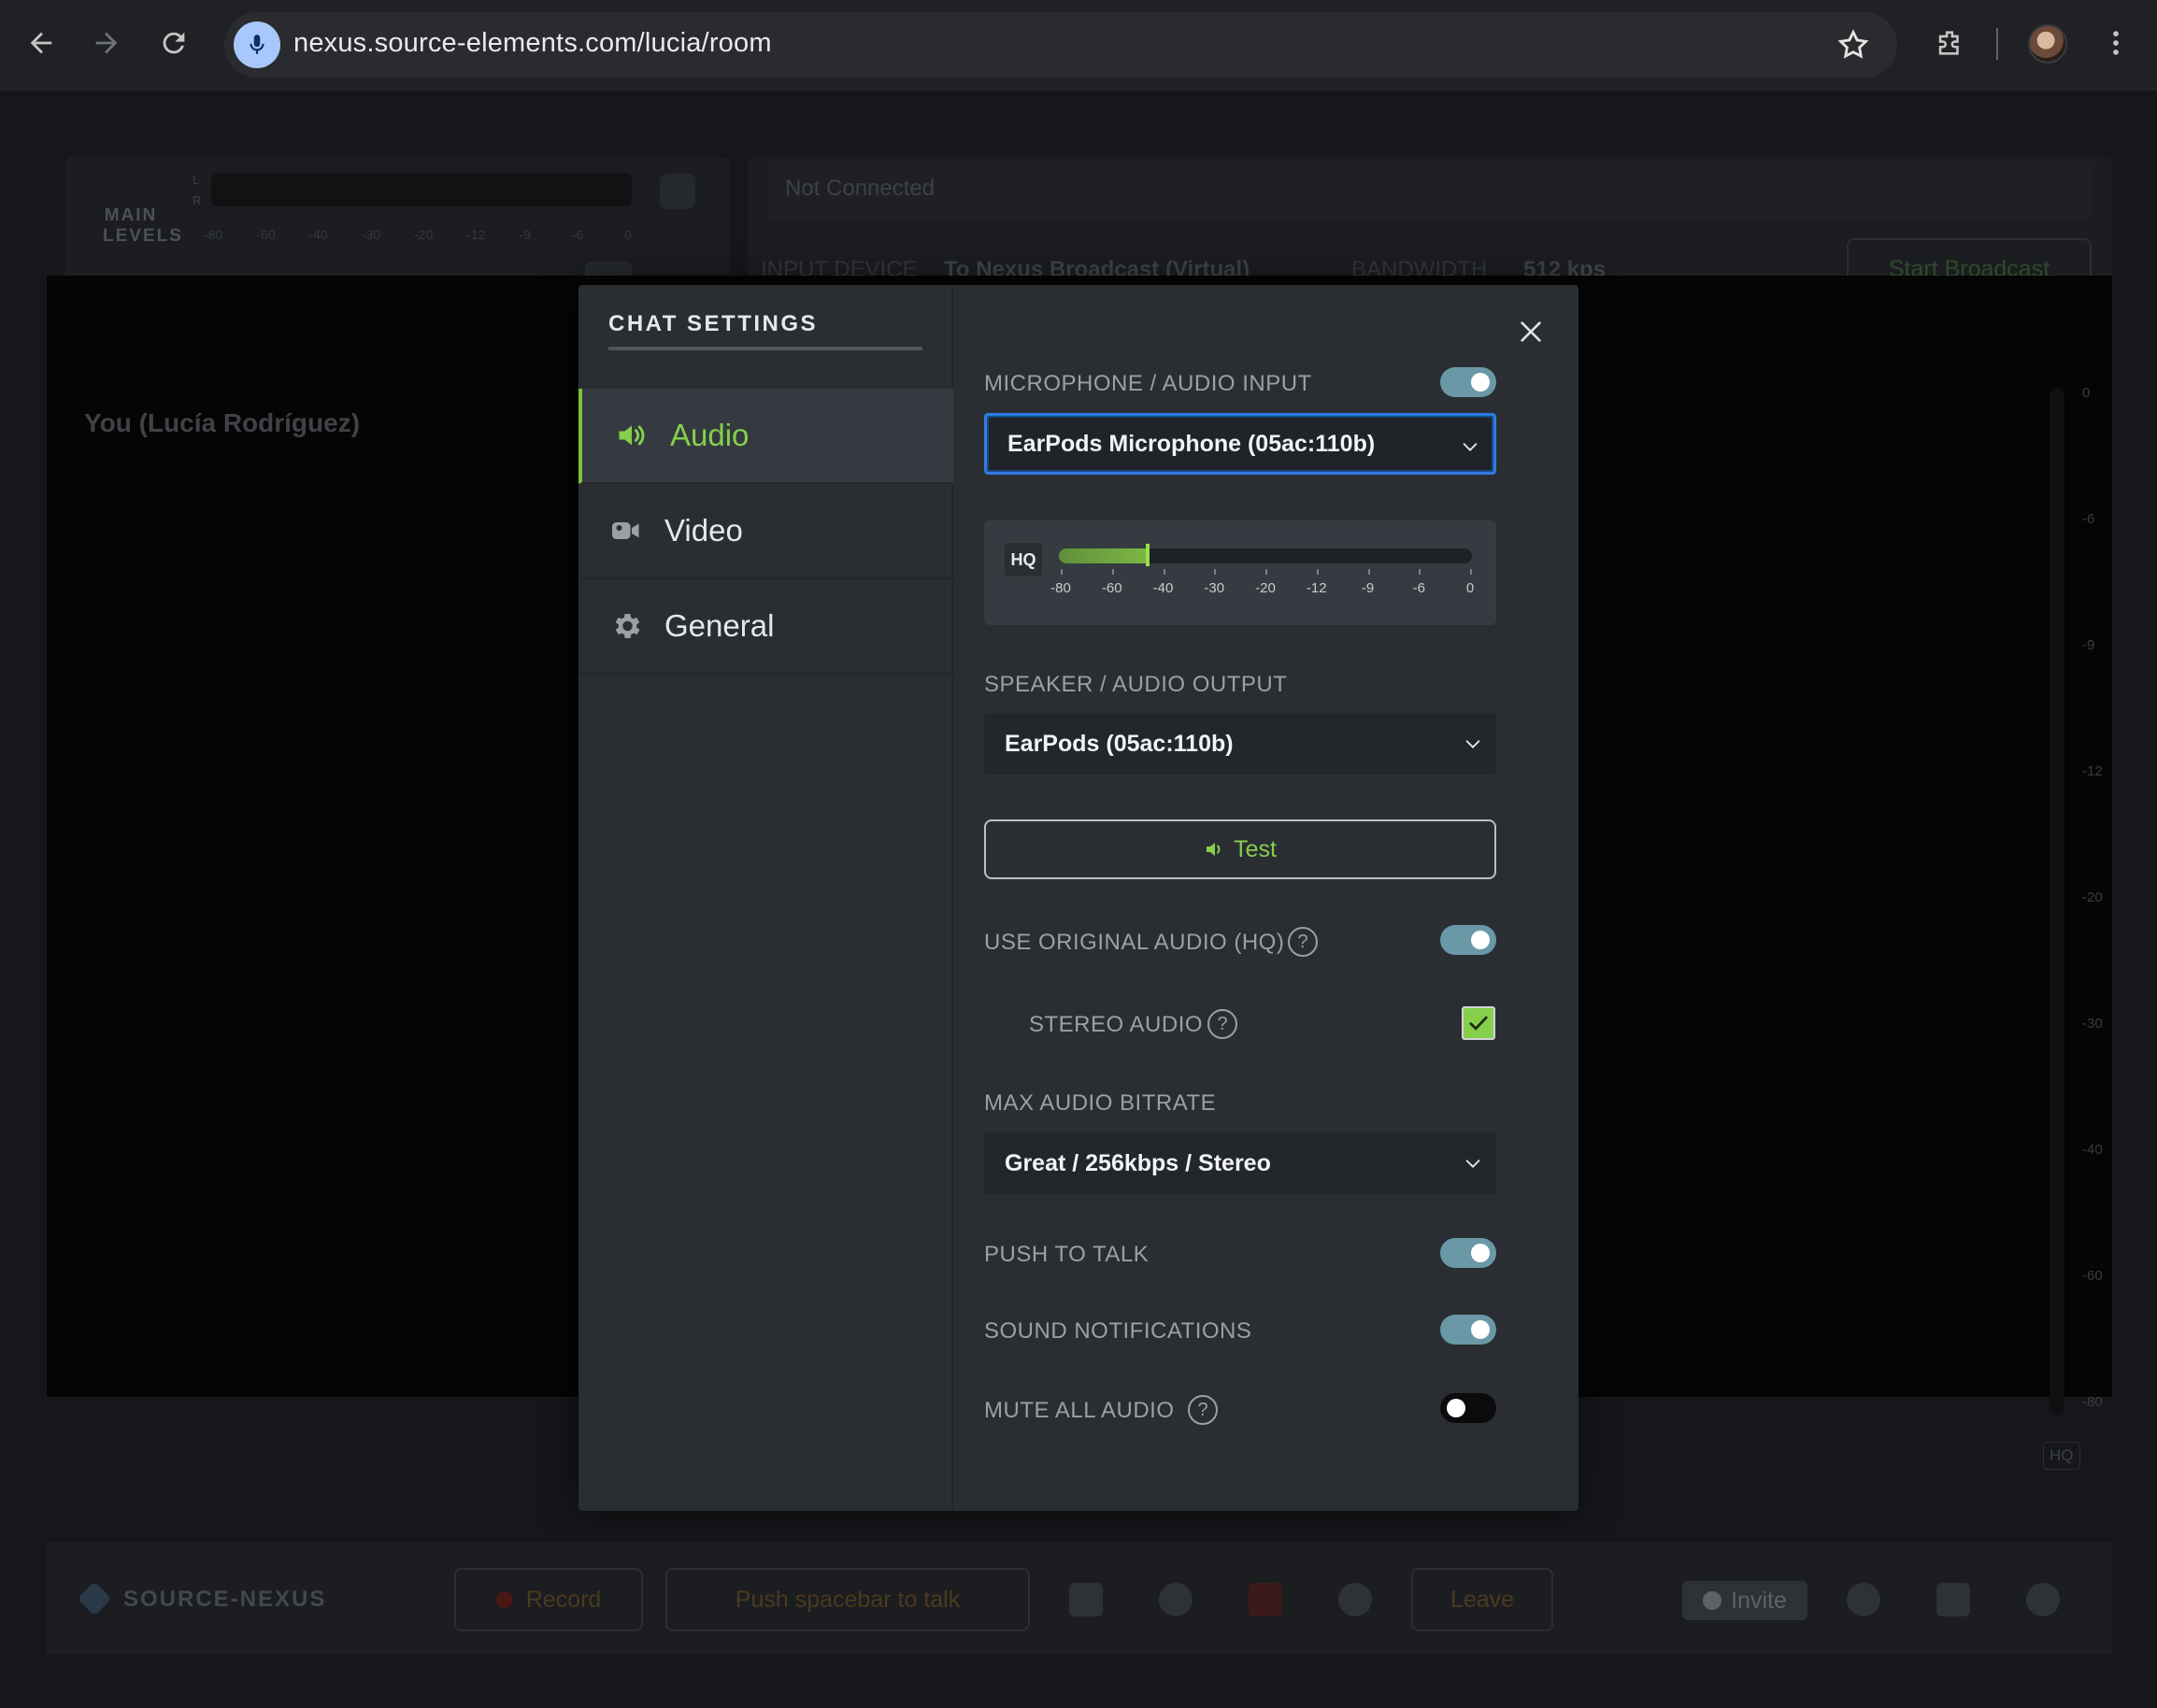 This screenshot has width=2157, height=1708. I want to click on microphone-select: EarPods Microphone (05ac:110b), so click(1240, 444).